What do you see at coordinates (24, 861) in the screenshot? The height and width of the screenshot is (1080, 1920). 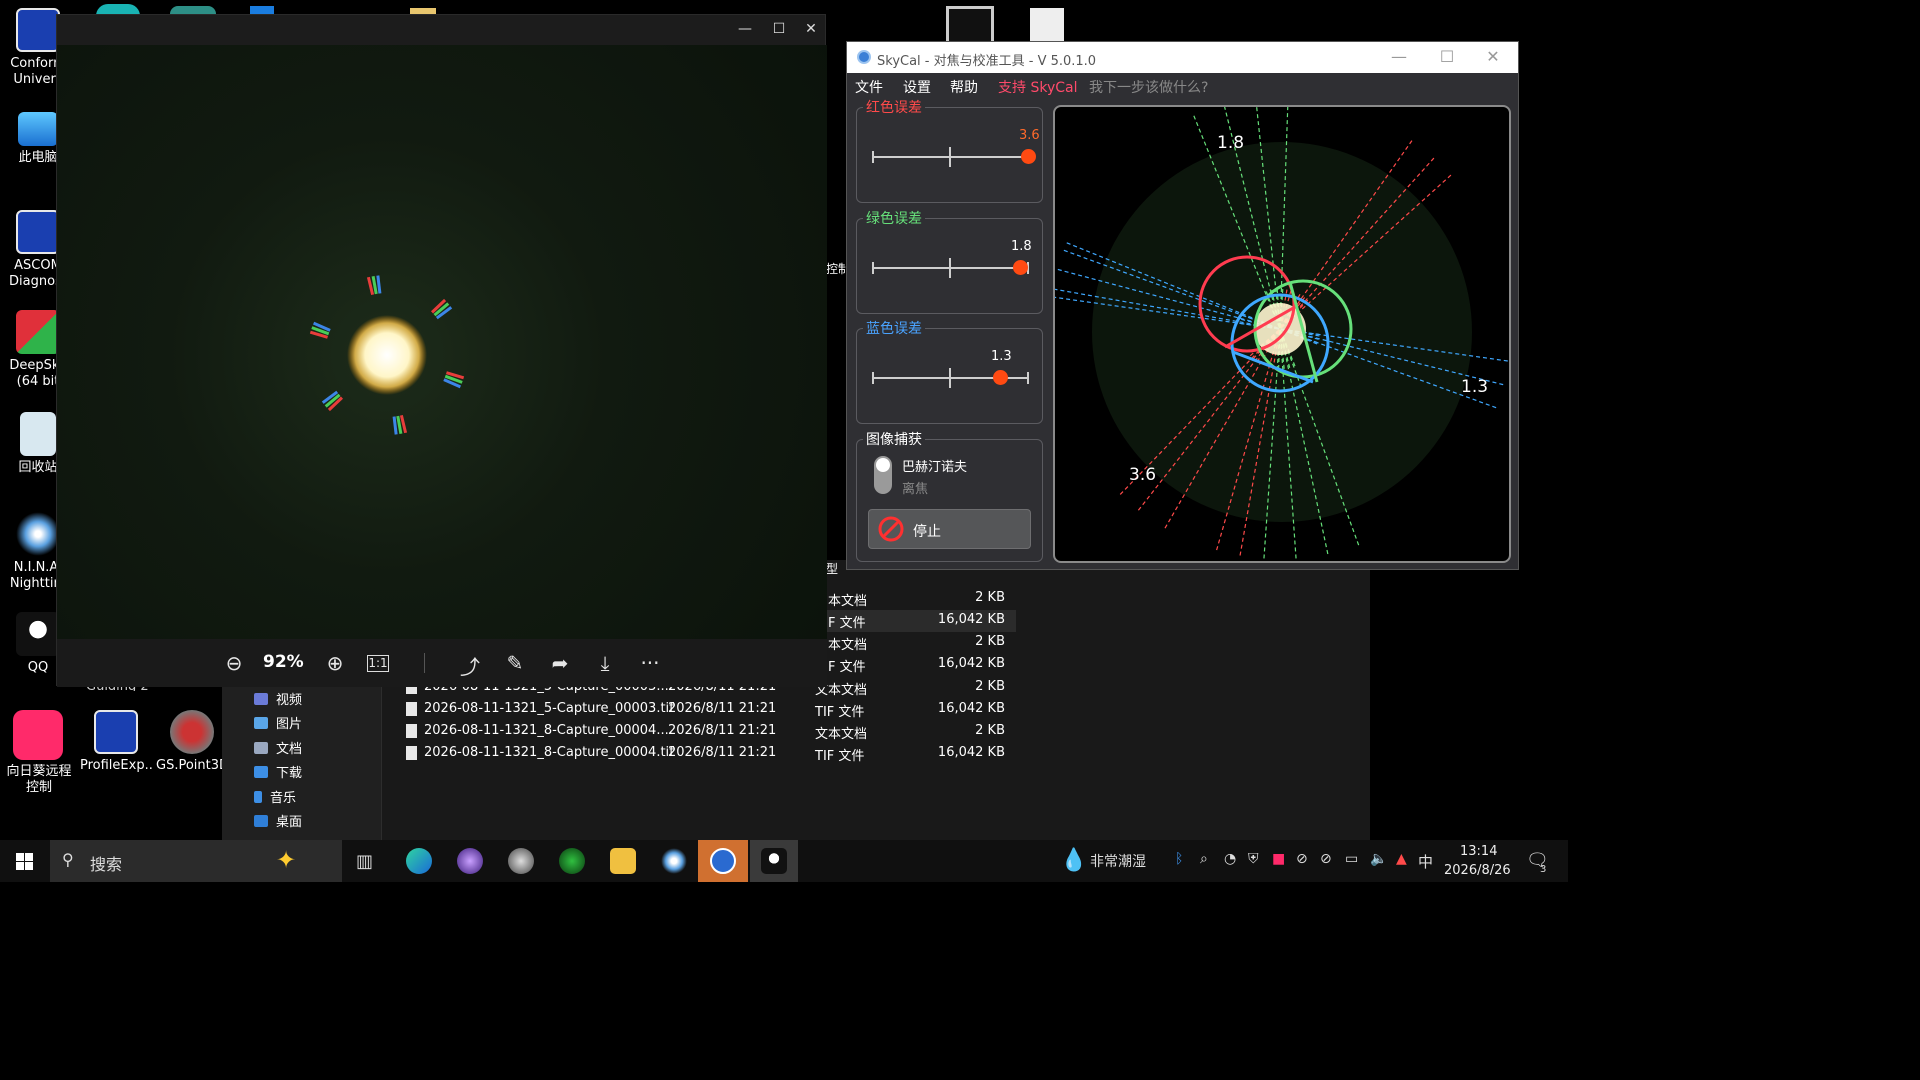 I see `start-windows-icon` at bounding box center [24, 861].